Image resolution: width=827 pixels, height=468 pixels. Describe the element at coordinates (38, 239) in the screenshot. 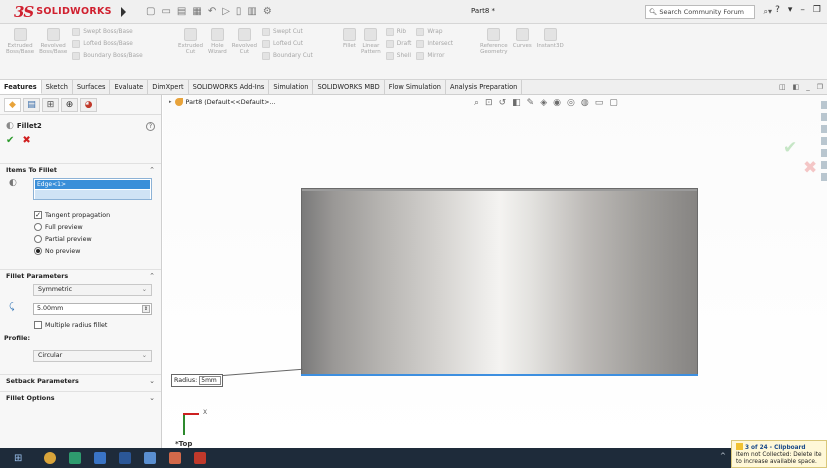

I see `partial-preview-radio` at that location.